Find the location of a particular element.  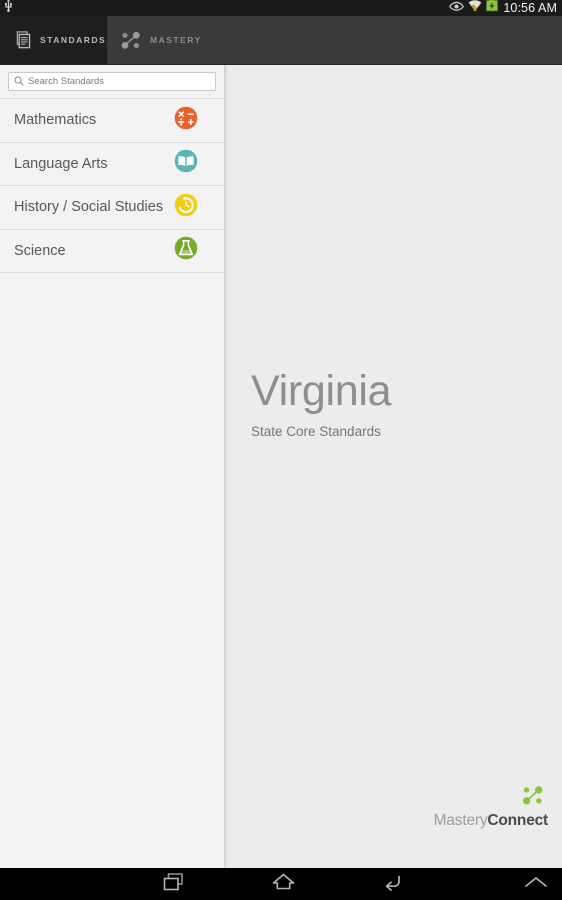

search-box is located at coordinates (112, 81).